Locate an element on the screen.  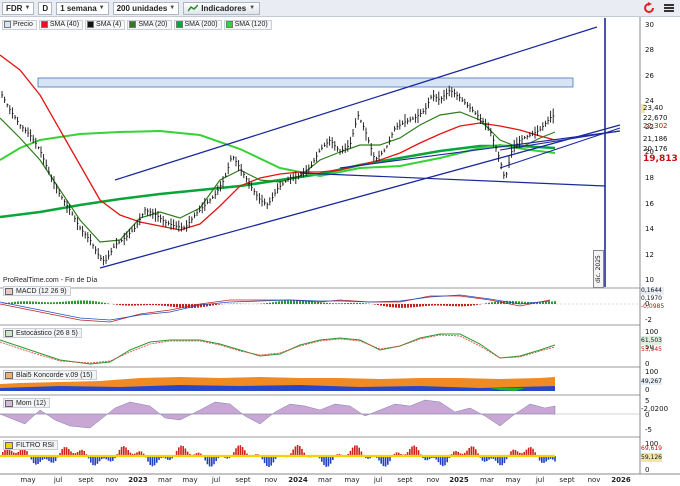
fan-line is located at coordinates (560, 140).